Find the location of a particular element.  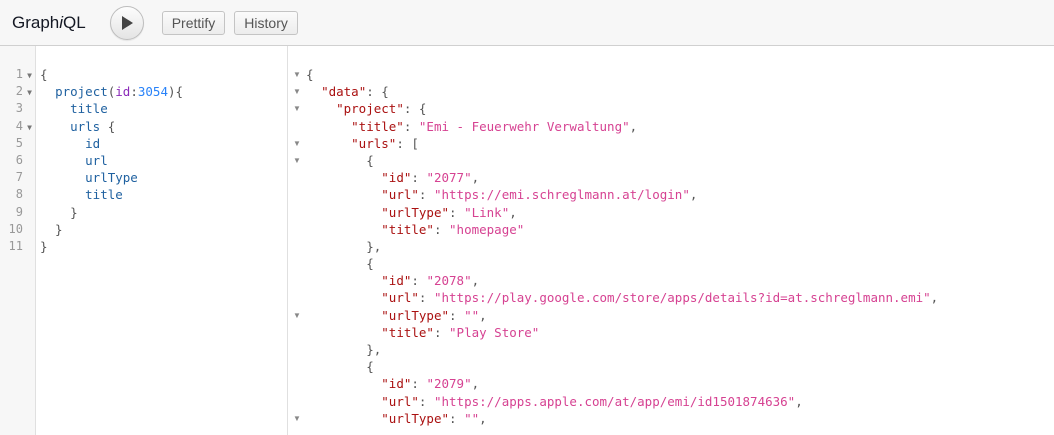

code-token: "urls" is located at coordinates (374, 143).